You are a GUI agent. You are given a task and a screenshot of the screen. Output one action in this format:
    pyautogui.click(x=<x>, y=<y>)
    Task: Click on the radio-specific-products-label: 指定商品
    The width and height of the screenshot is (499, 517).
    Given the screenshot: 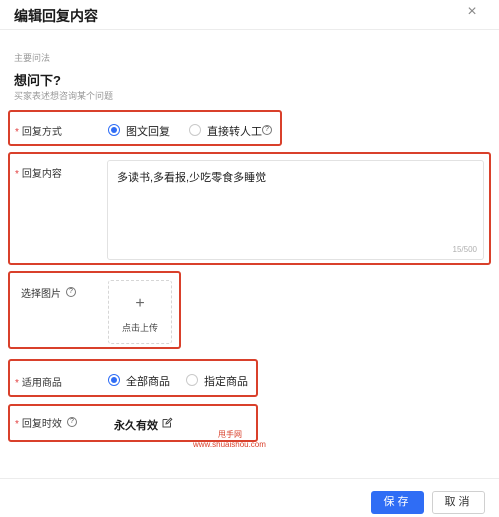 What is the action you would take?
    pyautogui.click(x=226, y=381)
    